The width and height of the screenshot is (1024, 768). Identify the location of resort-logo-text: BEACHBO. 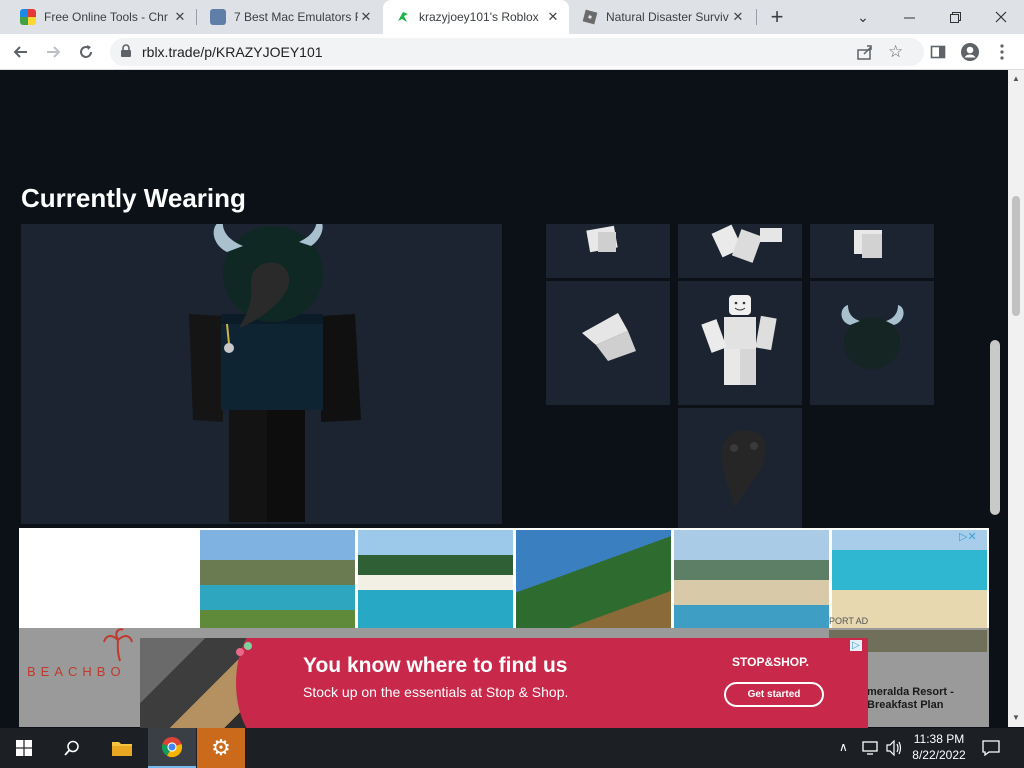
(76, 671).